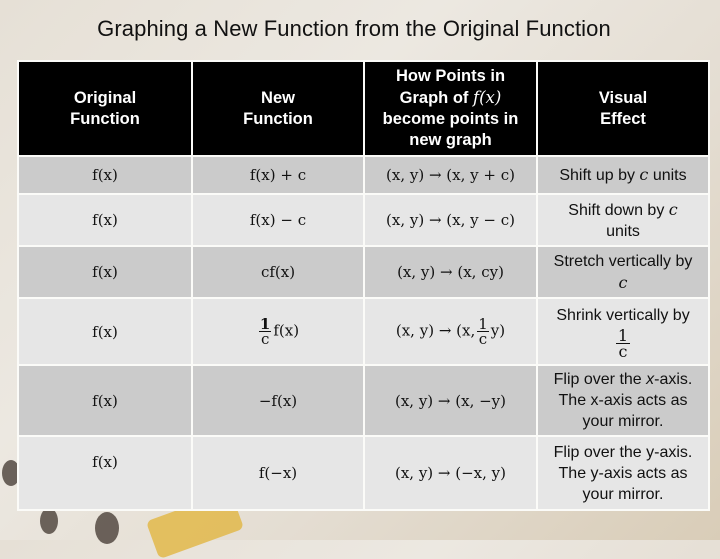 Image resolution: width=720 pixels, height=559 pixels. What do you see at coordinates (450, 400) in the screenshot?
I see `cell-mapping: (x, y) → (x, −y)` at bounding box center [450, 400].